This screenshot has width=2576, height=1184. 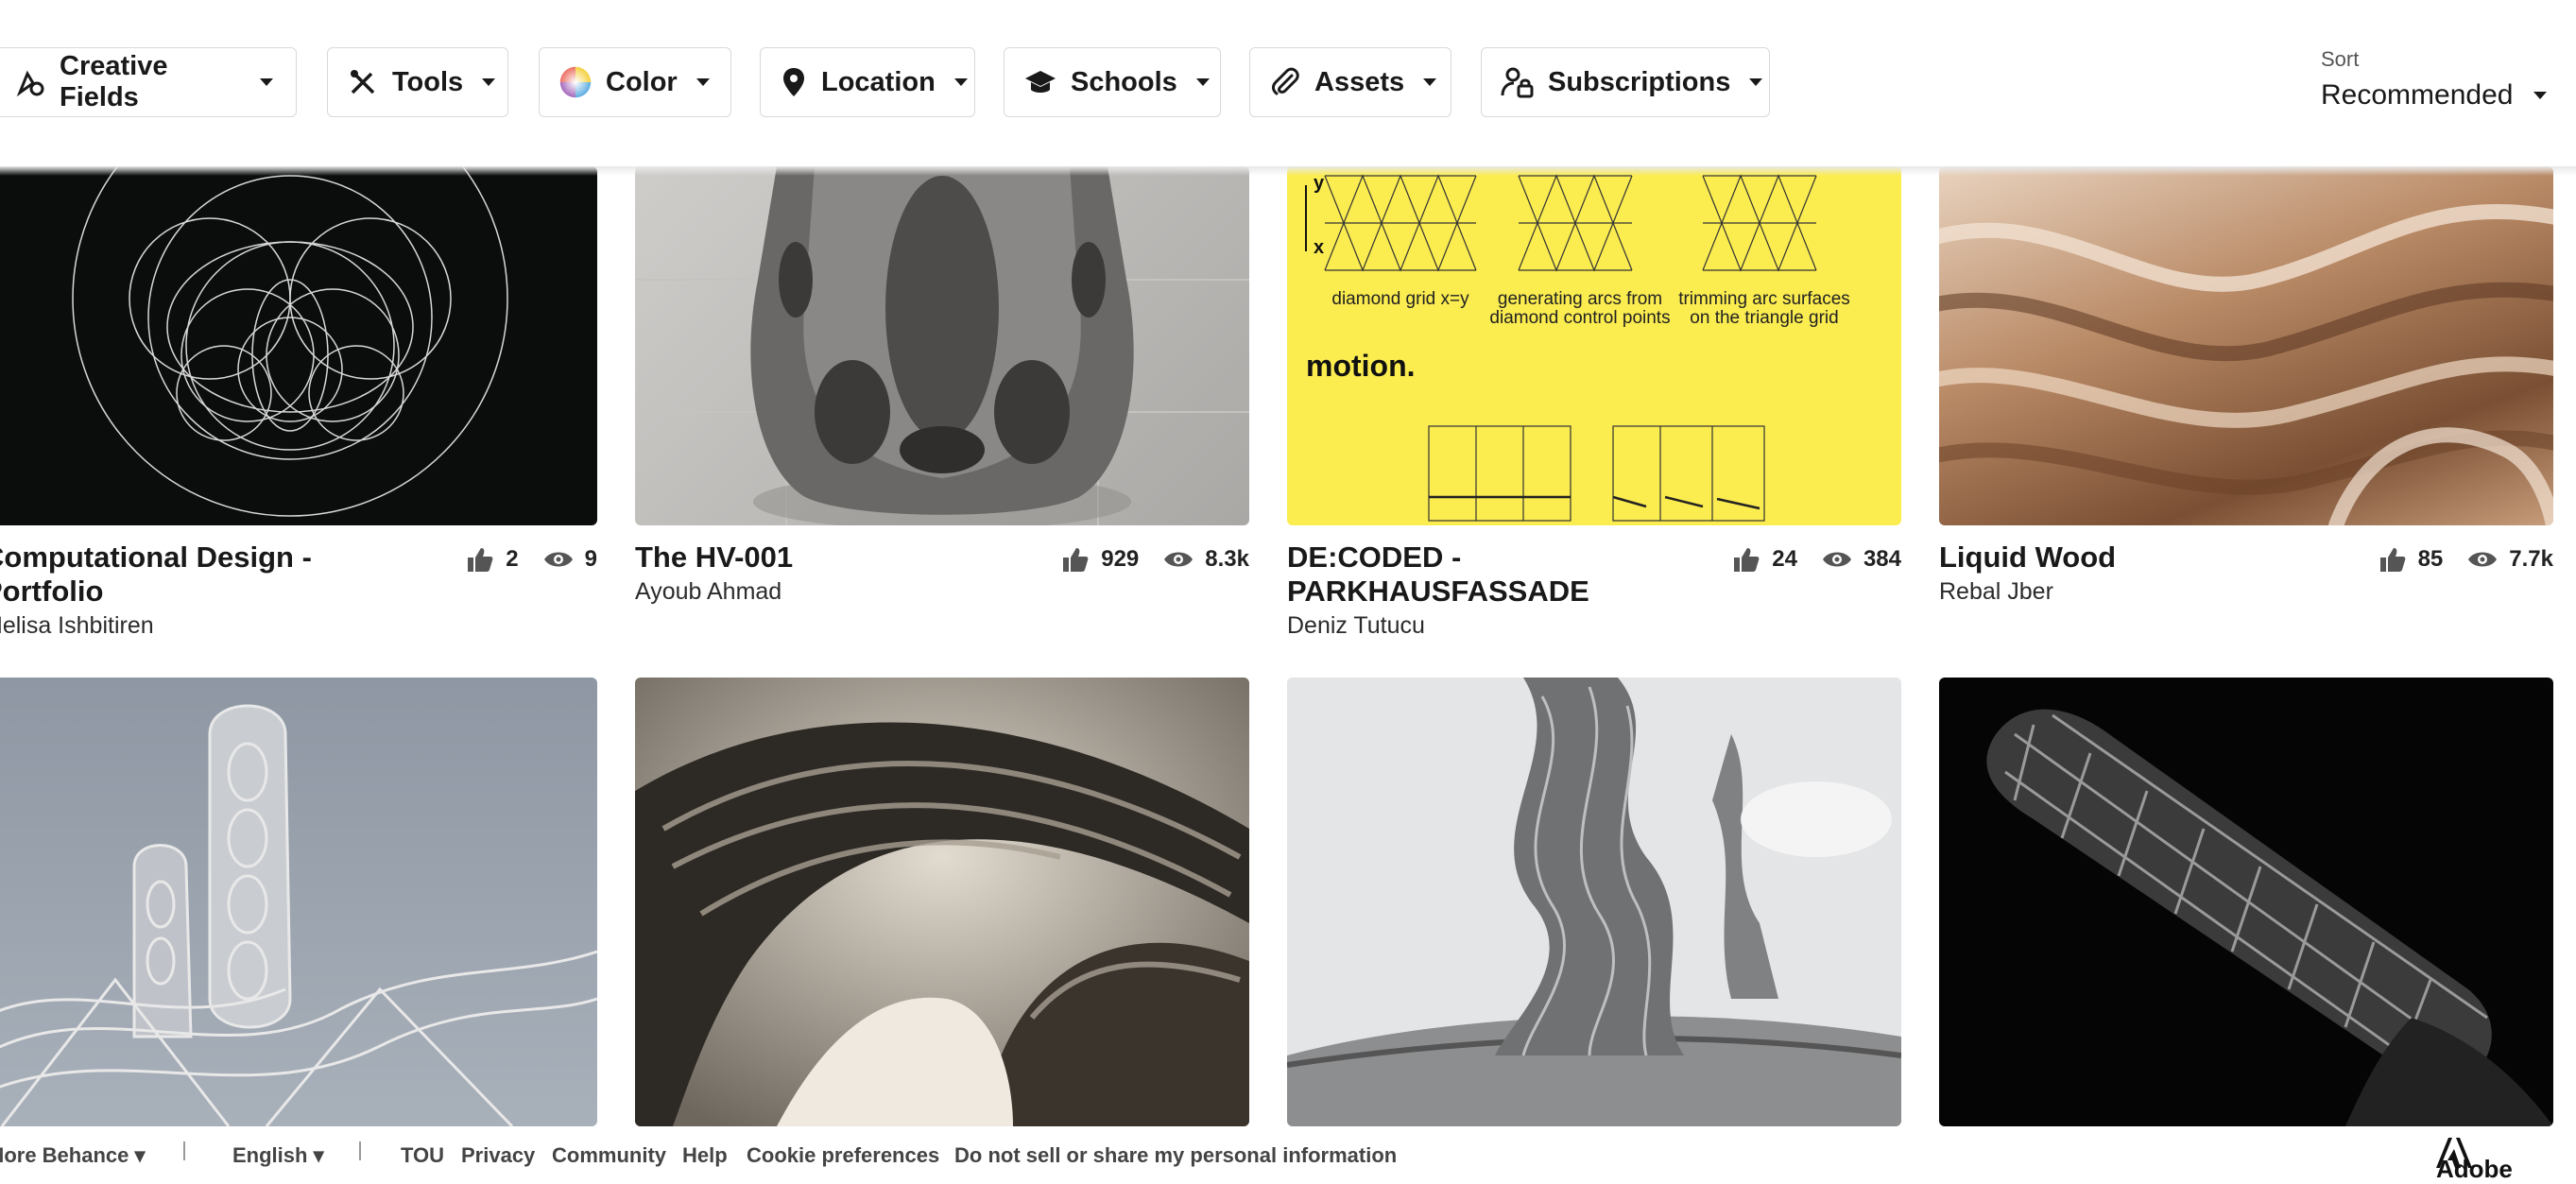 I want to click on project-title: Computational Design - Portfolio, so click(x=213, y=575).